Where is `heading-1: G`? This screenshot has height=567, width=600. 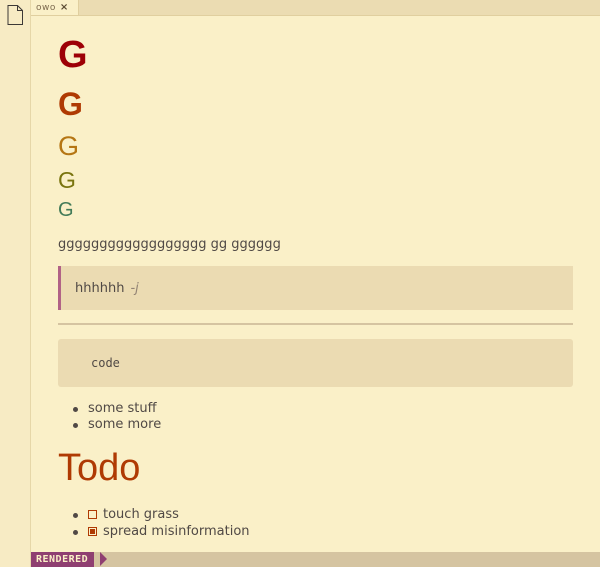 heading-1: G is located at coordinates (73, 55).